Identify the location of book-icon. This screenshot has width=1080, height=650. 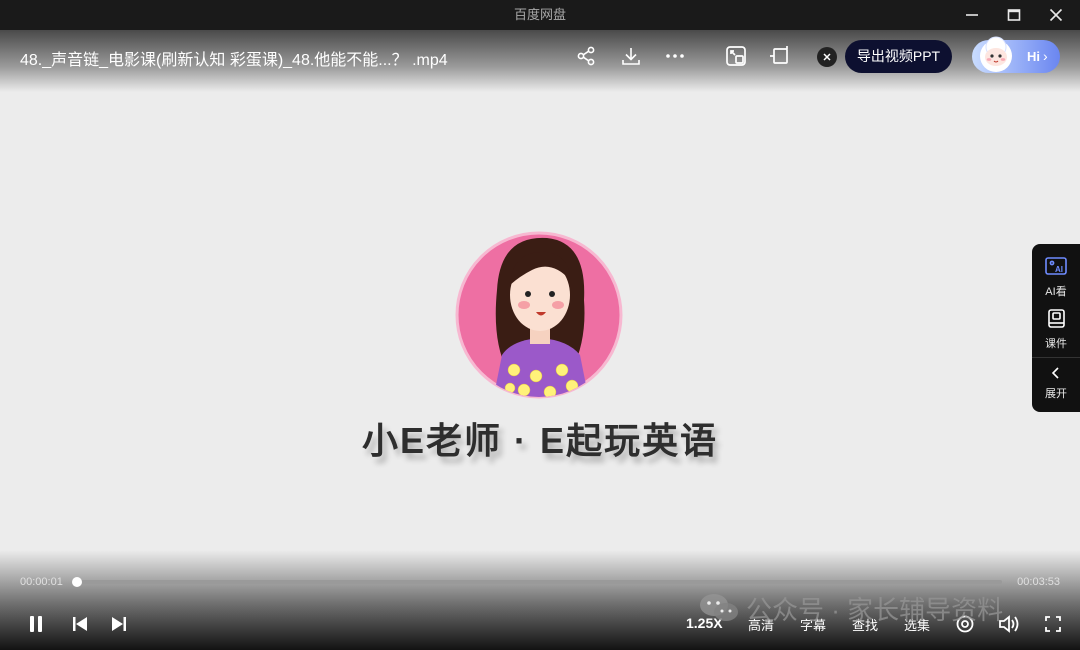
(1056, 318).